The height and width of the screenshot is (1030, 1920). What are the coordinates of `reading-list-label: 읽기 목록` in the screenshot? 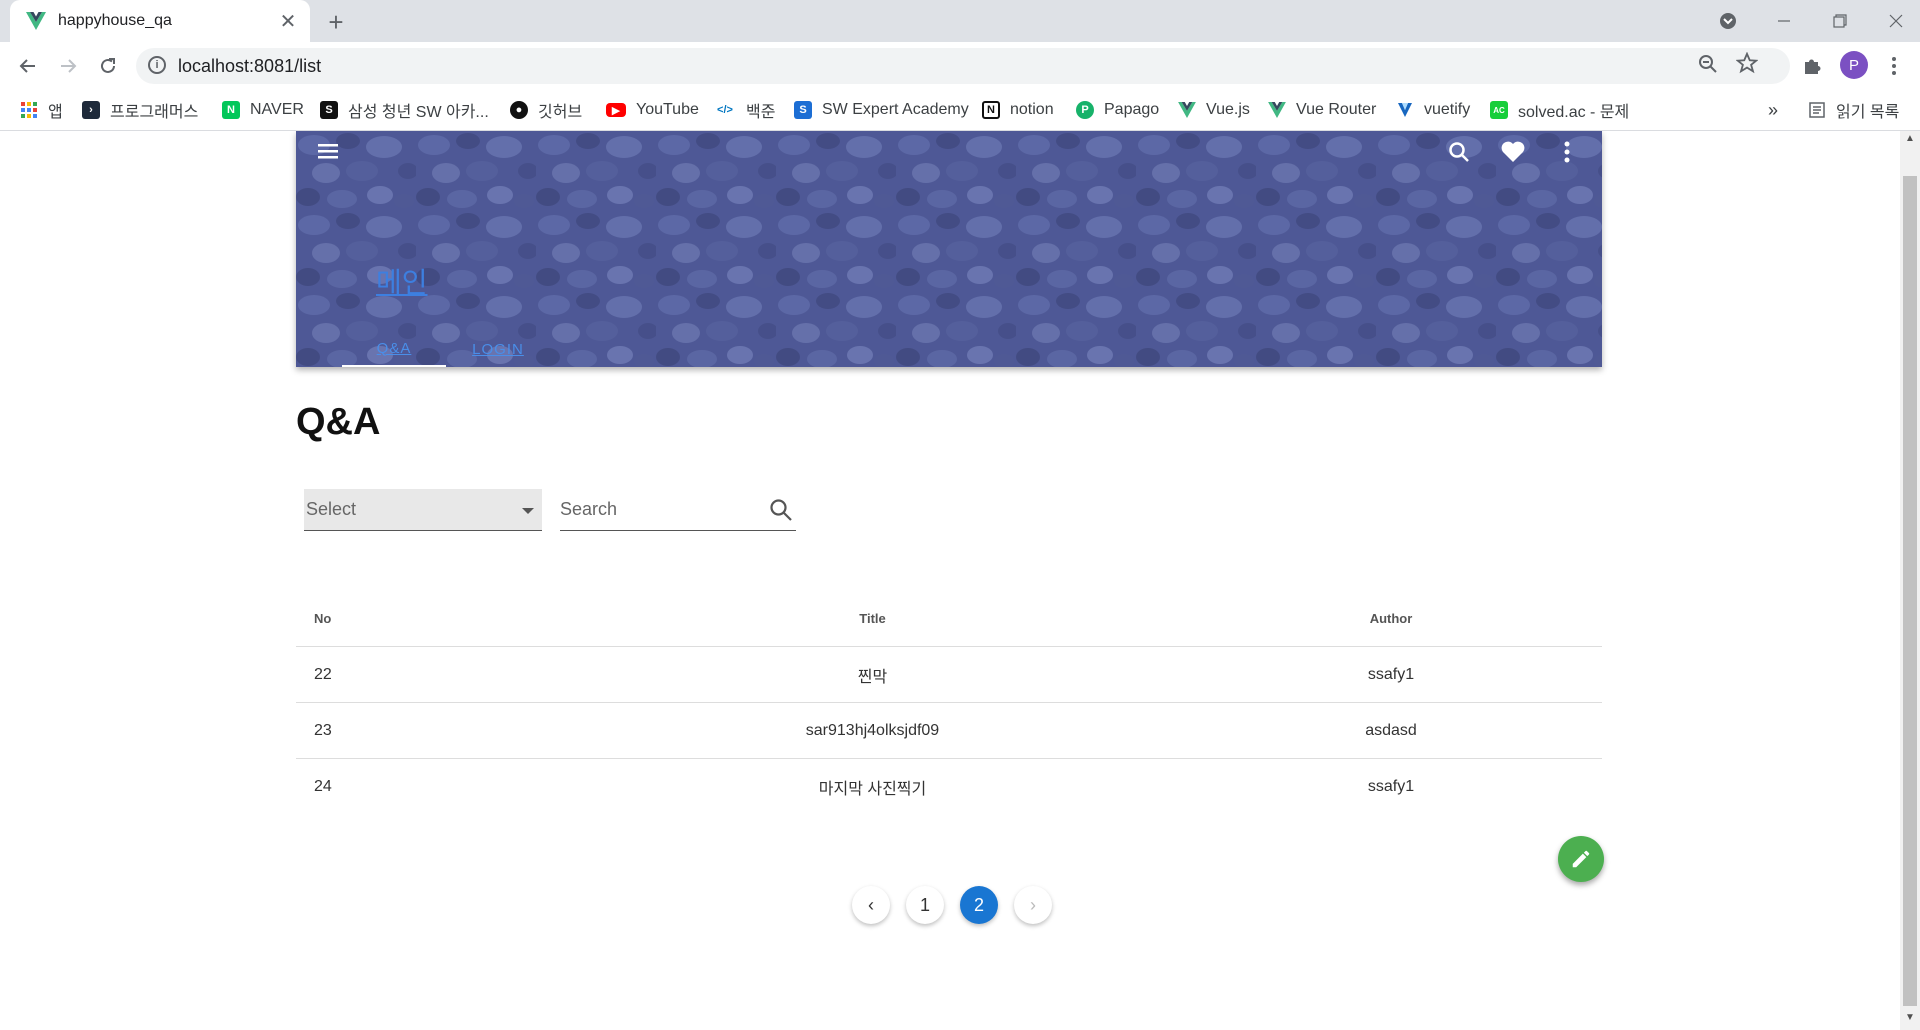 It's located at (1868, 112).